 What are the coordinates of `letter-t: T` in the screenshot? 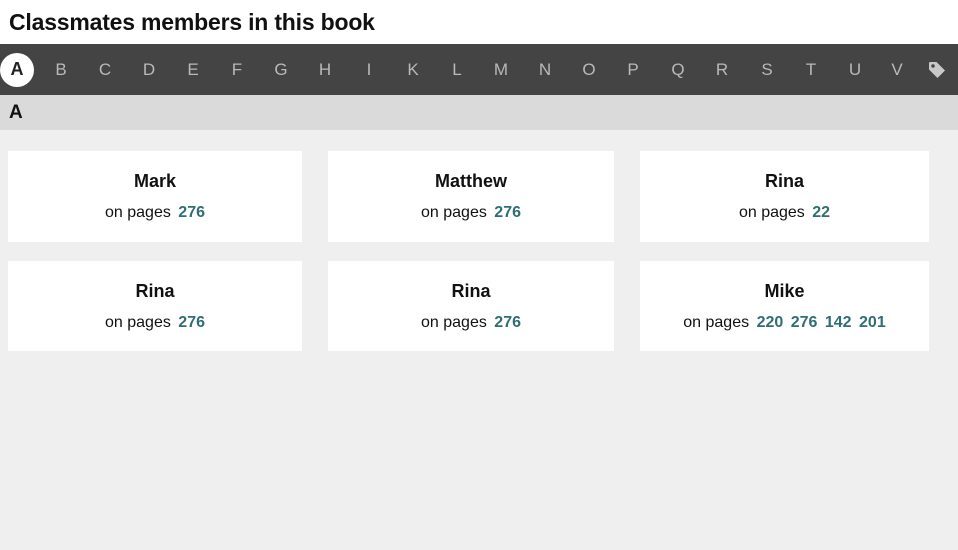 It's located at (811, 70).